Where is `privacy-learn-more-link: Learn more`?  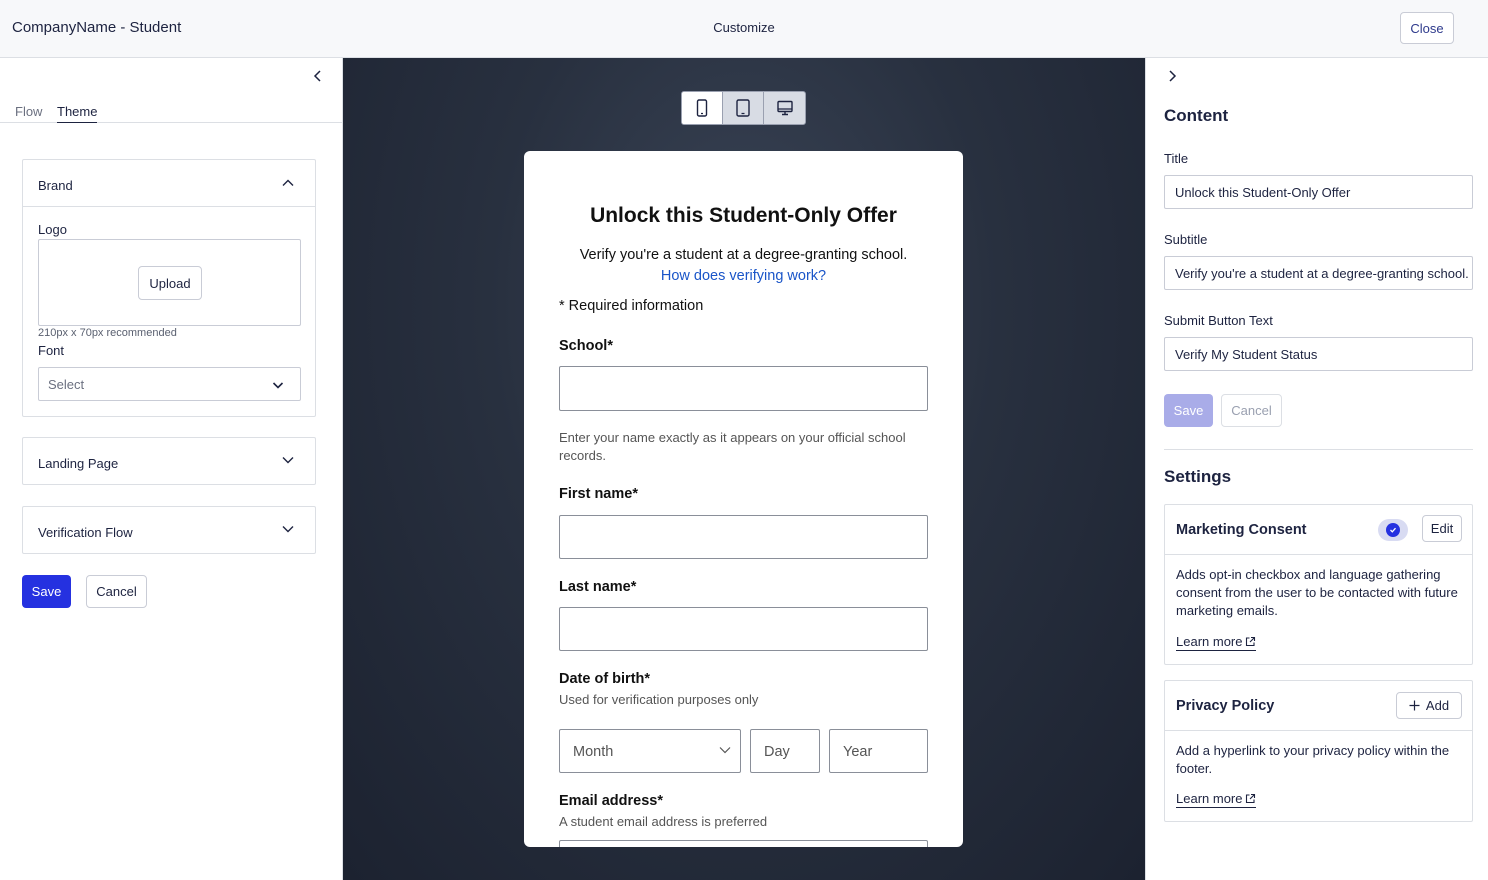
privacy-learn-more-link: Learn more is located at coordinates (1216, 799).